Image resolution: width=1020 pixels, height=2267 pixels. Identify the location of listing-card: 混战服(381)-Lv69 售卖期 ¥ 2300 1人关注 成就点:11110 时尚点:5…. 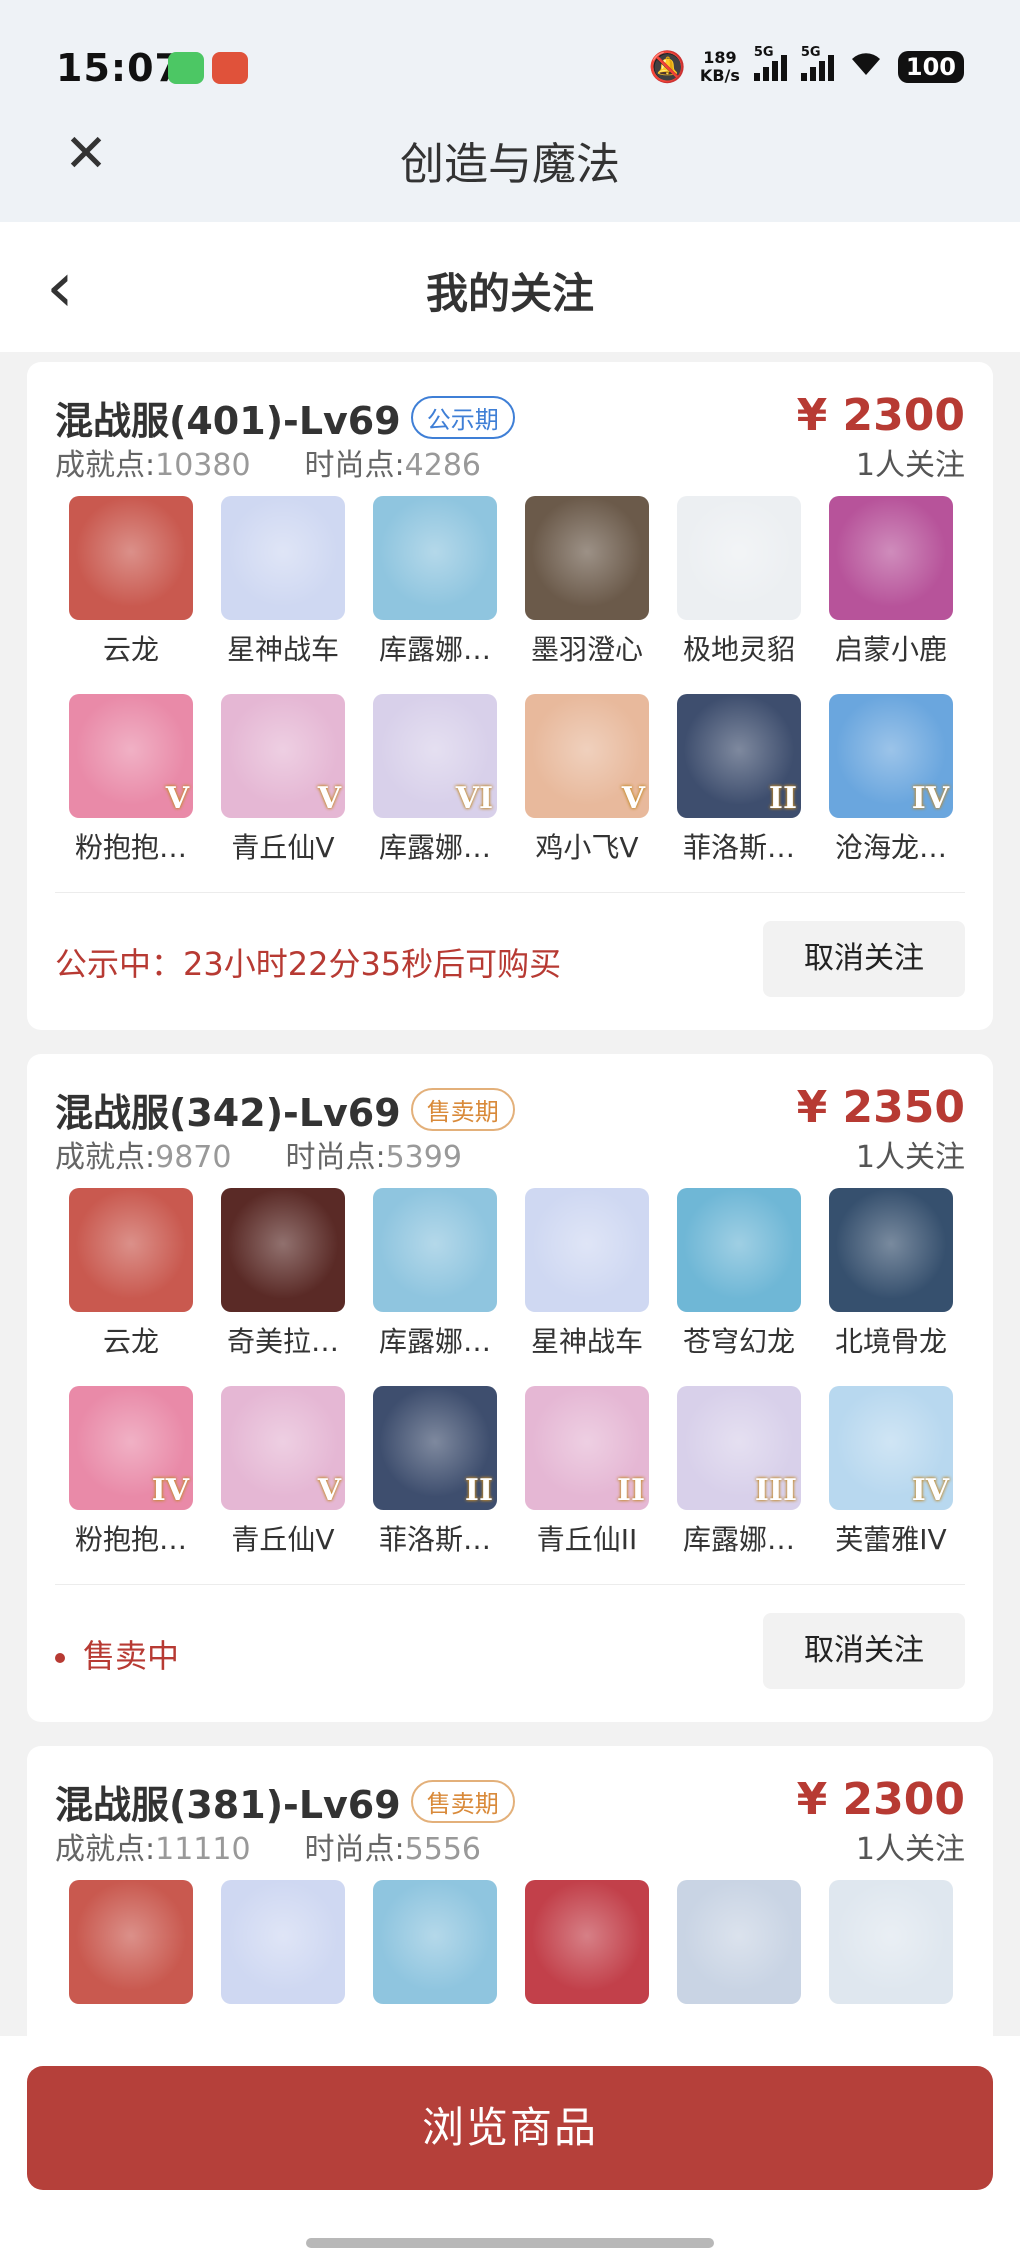
(510, 1912).